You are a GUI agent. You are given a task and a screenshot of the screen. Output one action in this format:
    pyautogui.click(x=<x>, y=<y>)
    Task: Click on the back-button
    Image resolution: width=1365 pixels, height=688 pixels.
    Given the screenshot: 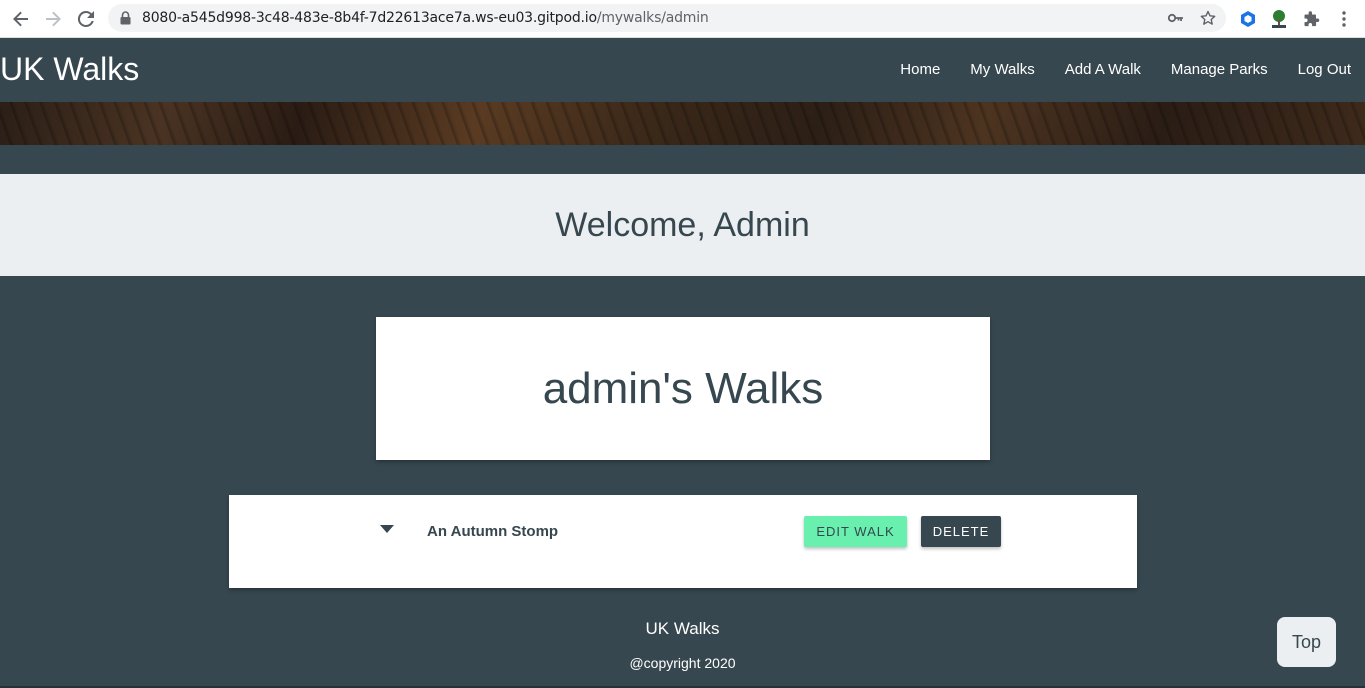 What is the action you would take?
    pyautogui.click(x=21, y=19)
    